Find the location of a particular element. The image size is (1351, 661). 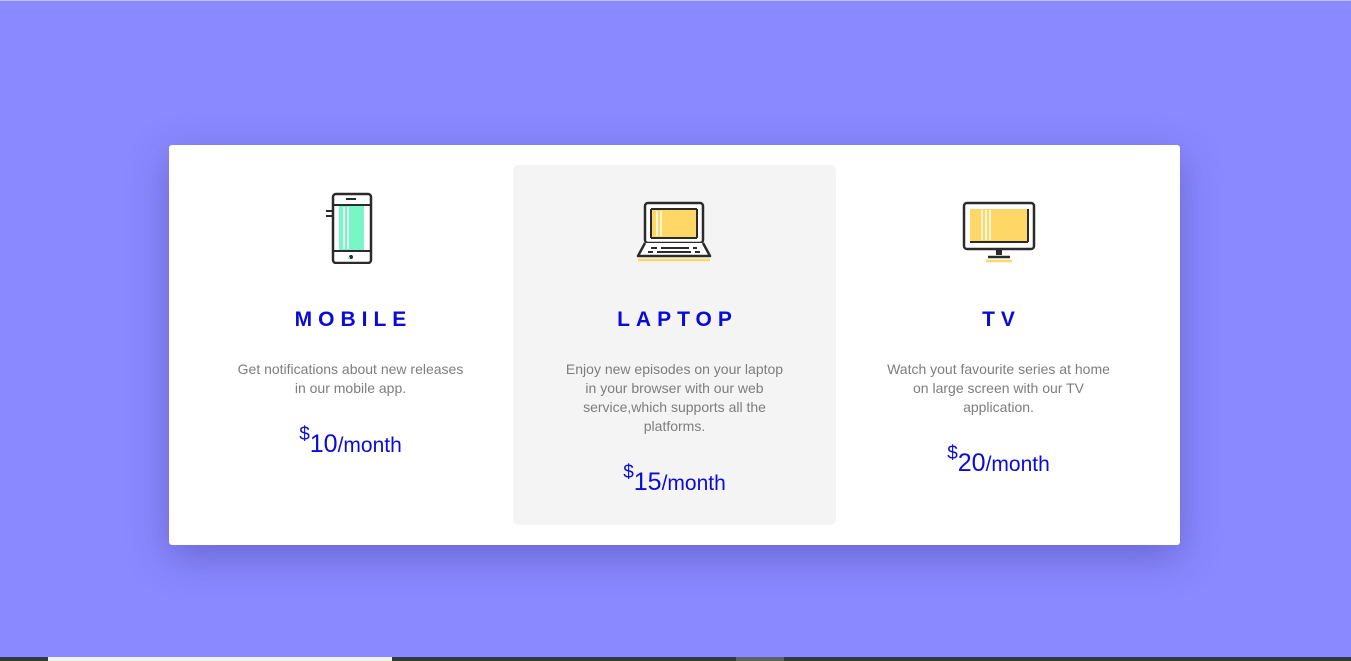

price-amount: 10 is located at coordinates (323, 444).